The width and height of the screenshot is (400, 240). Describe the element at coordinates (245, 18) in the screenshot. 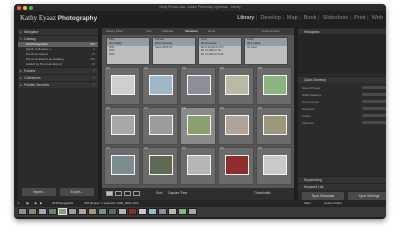

I see `module-library: Library` at that location.